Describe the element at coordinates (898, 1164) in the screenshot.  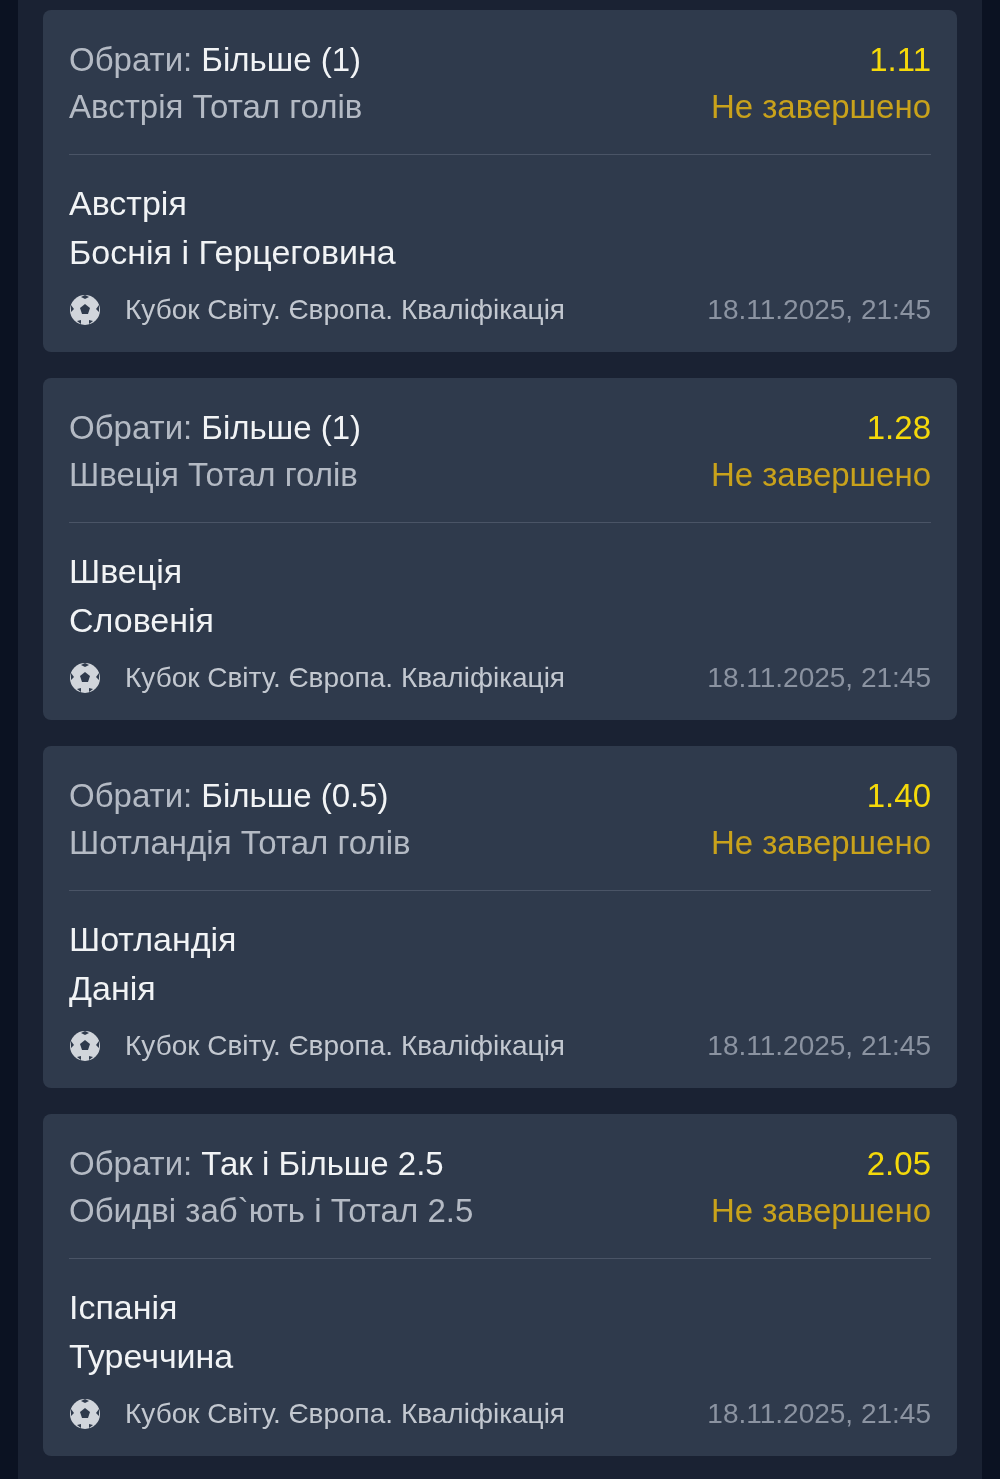
I see `odds-value: 2.05` at that location.